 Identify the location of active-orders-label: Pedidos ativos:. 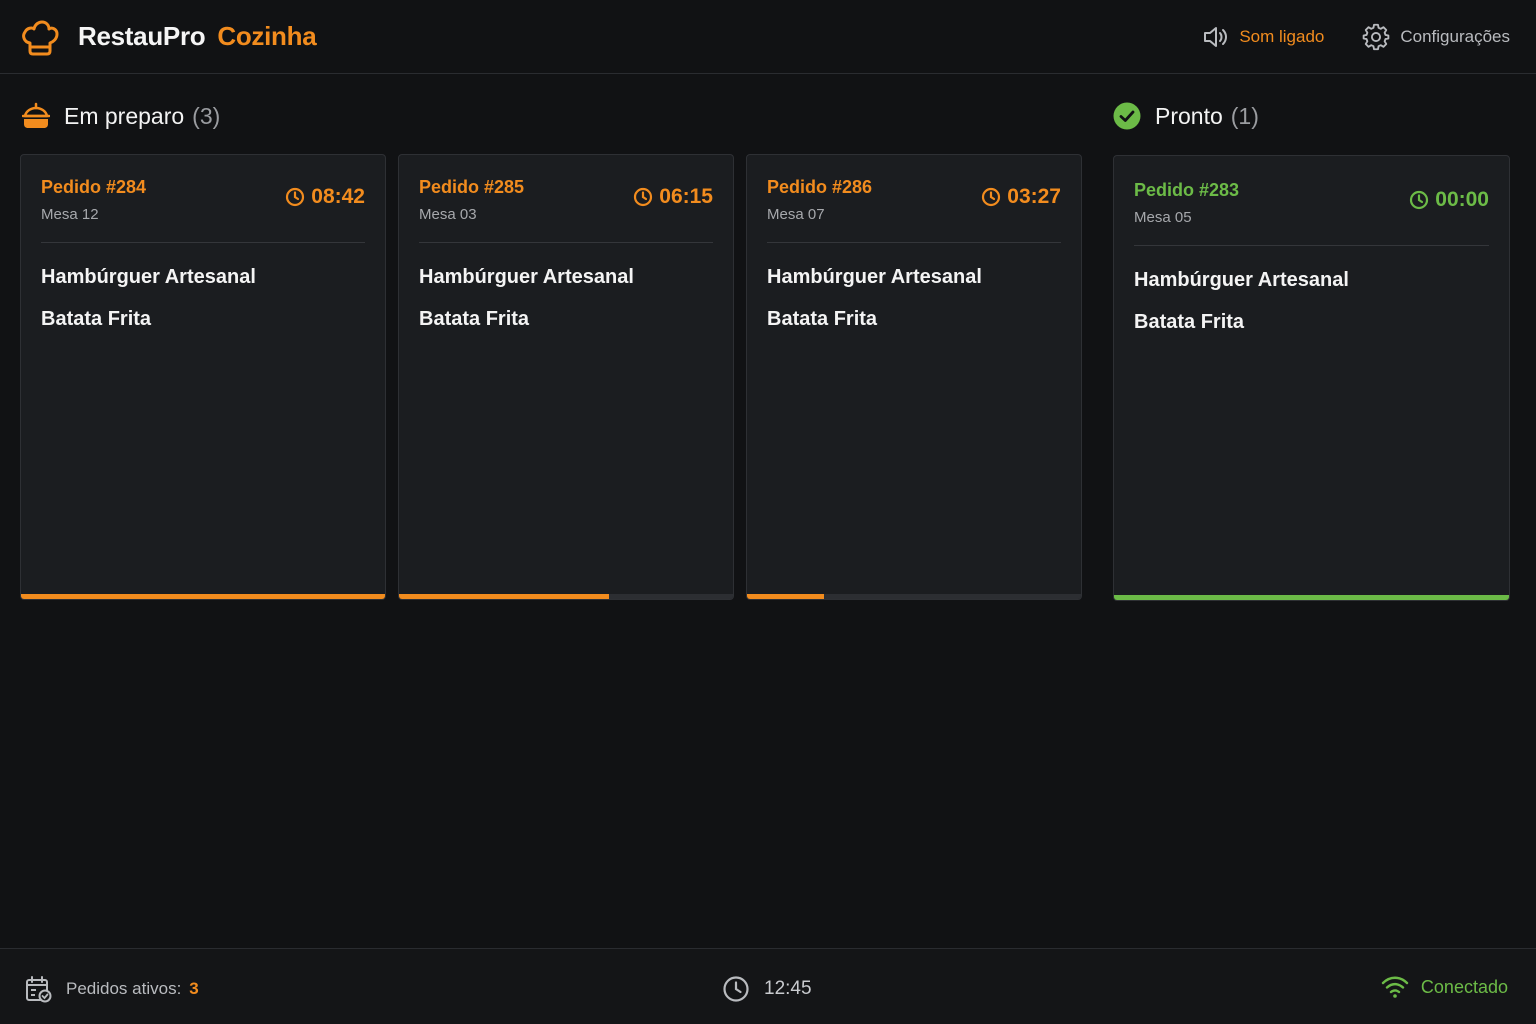
(124, 988).